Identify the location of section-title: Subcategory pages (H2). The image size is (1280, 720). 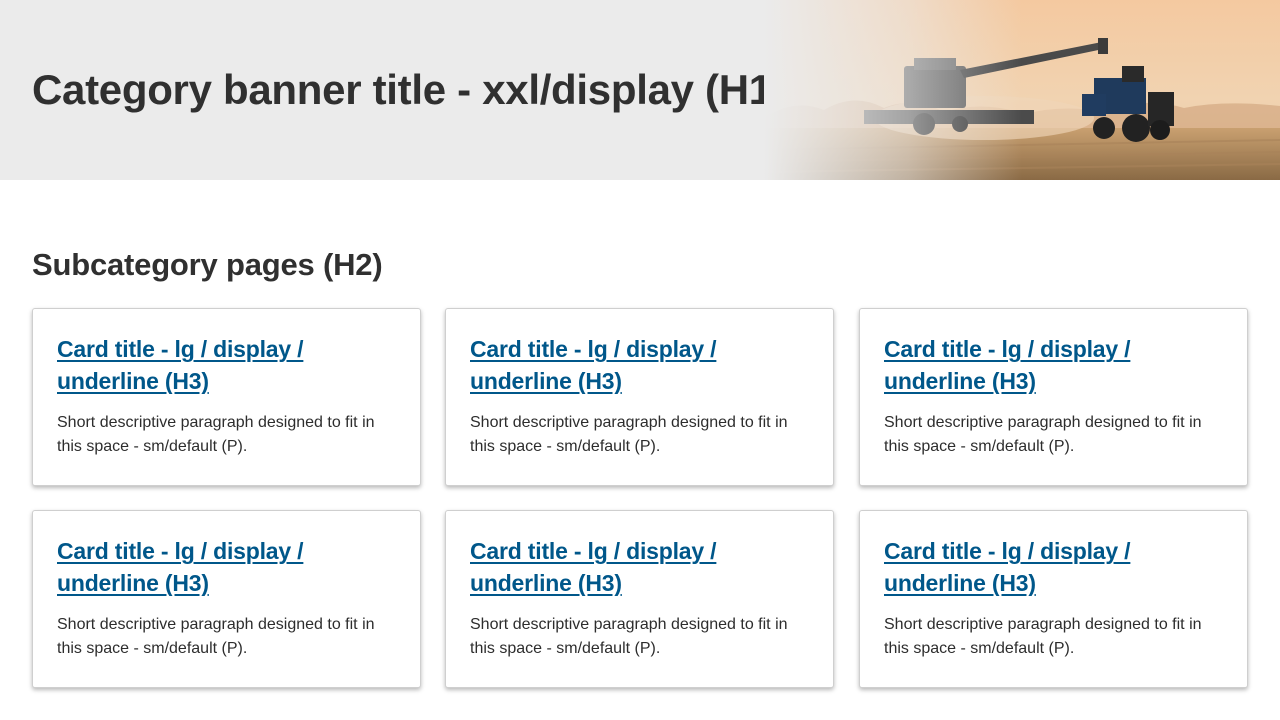
(207, 264).